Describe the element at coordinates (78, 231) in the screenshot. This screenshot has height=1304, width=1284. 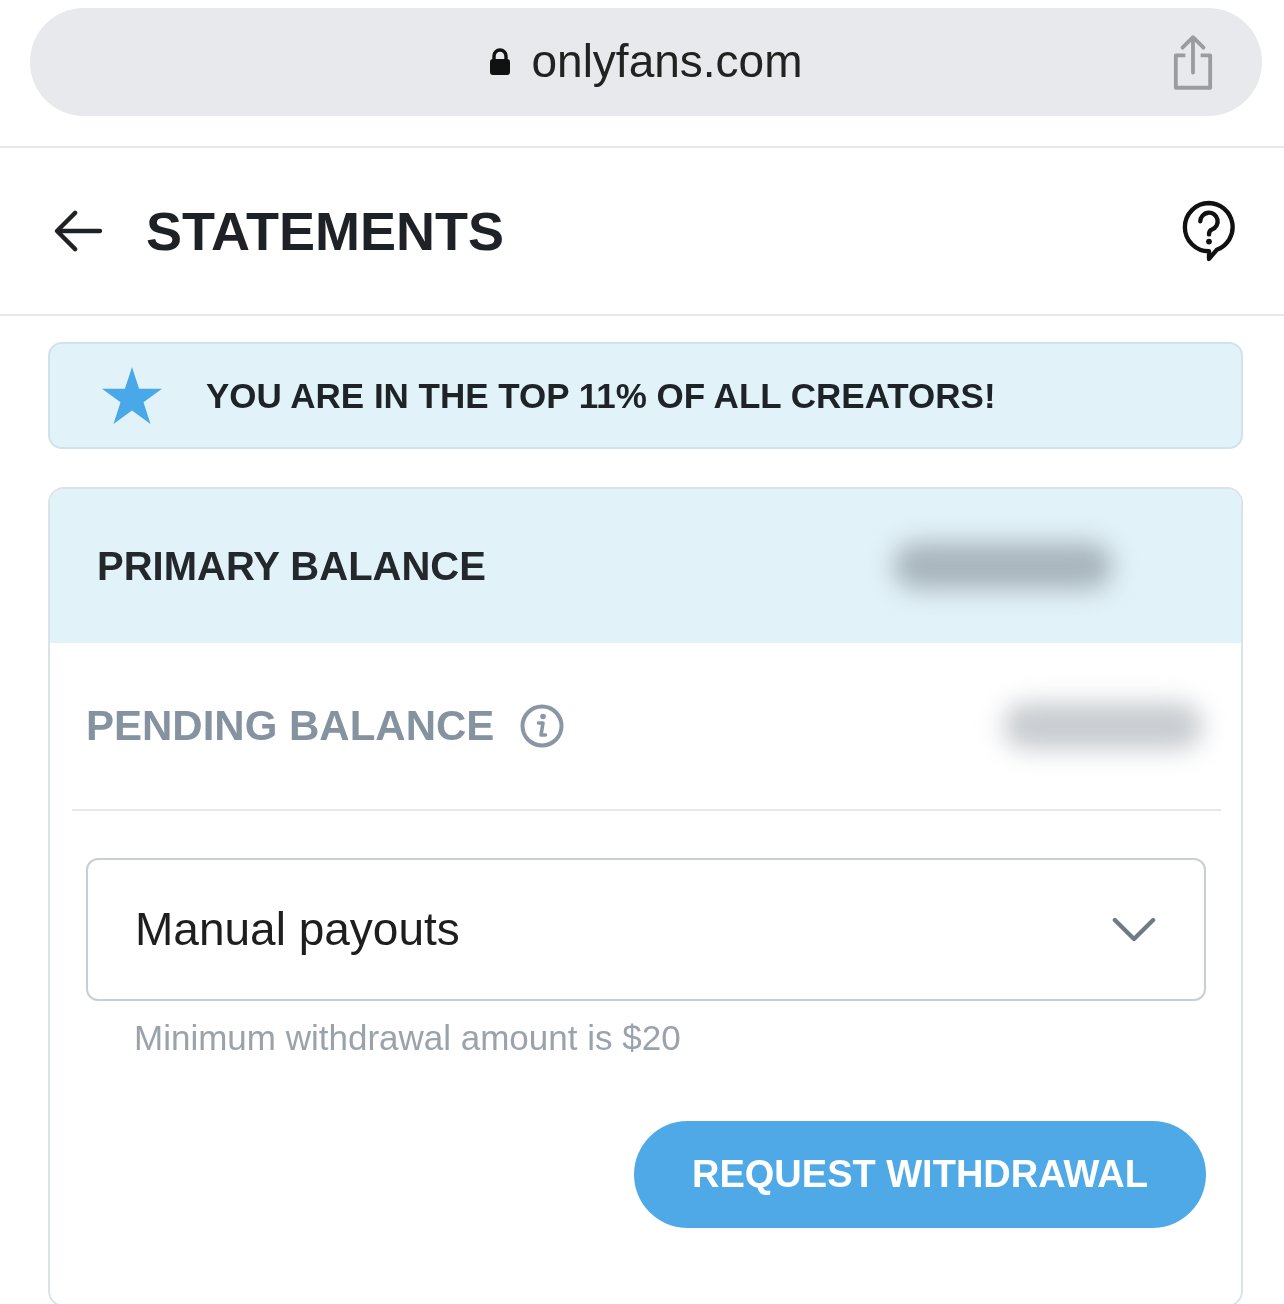
I see `back-arrow-icon` at that location.